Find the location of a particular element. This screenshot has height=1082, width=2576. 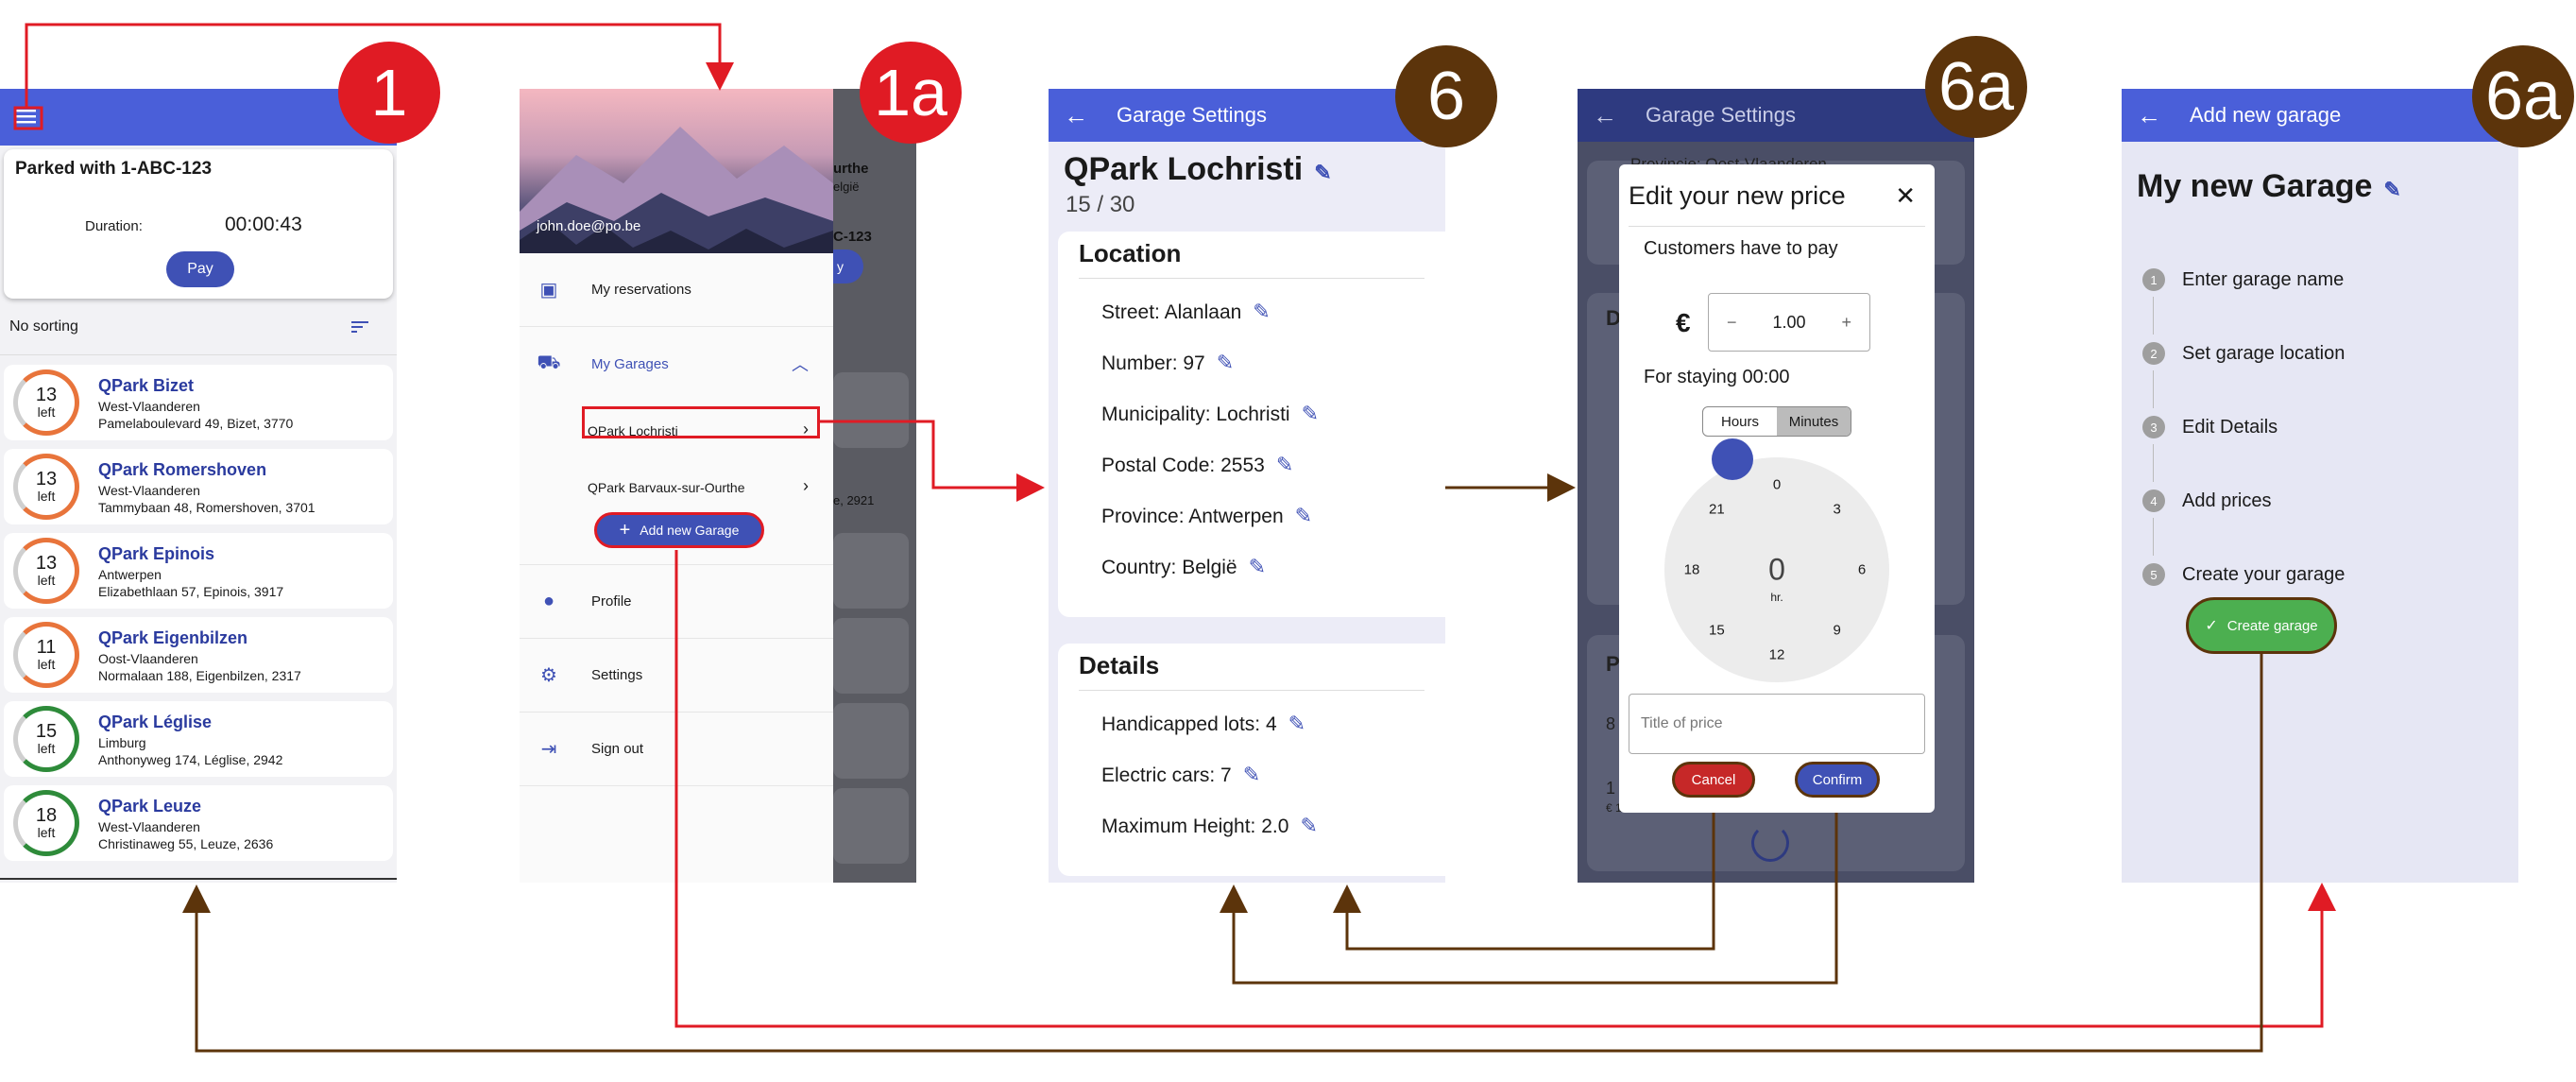

create-garage-button: ✓ Create garage is located at coordinates (2262, 625).